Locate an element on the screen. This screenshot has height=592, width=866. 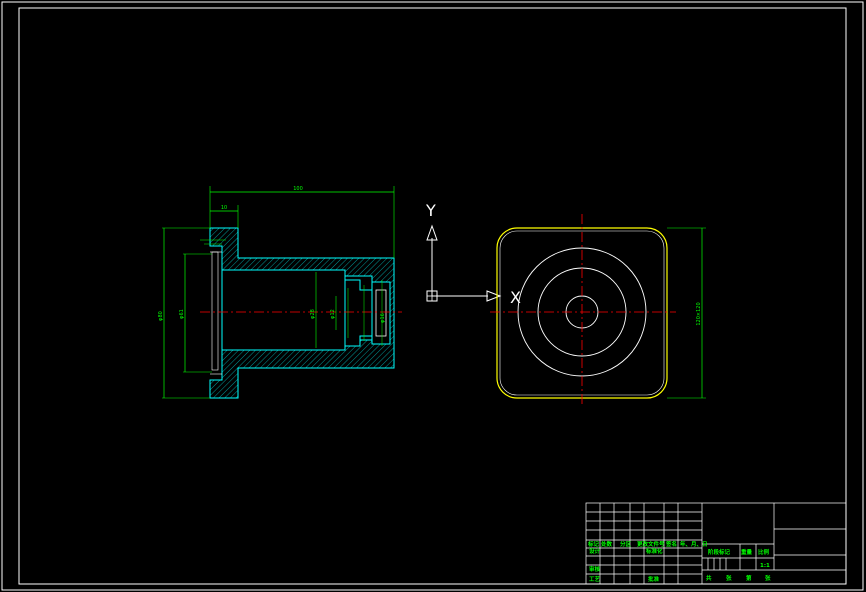
dim-total-height: φ80 is located at coordinates (161, 316).